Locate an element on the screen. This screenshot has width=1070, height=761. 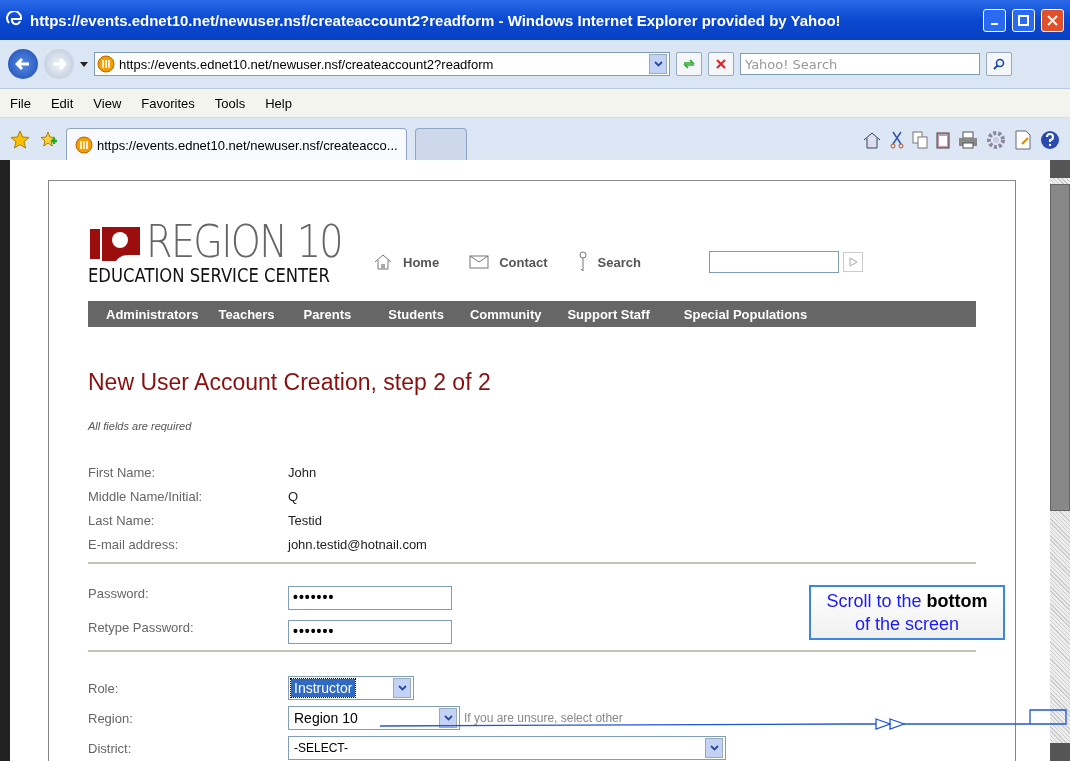
field-label: Last Name: is located at coordinates (122, 520).